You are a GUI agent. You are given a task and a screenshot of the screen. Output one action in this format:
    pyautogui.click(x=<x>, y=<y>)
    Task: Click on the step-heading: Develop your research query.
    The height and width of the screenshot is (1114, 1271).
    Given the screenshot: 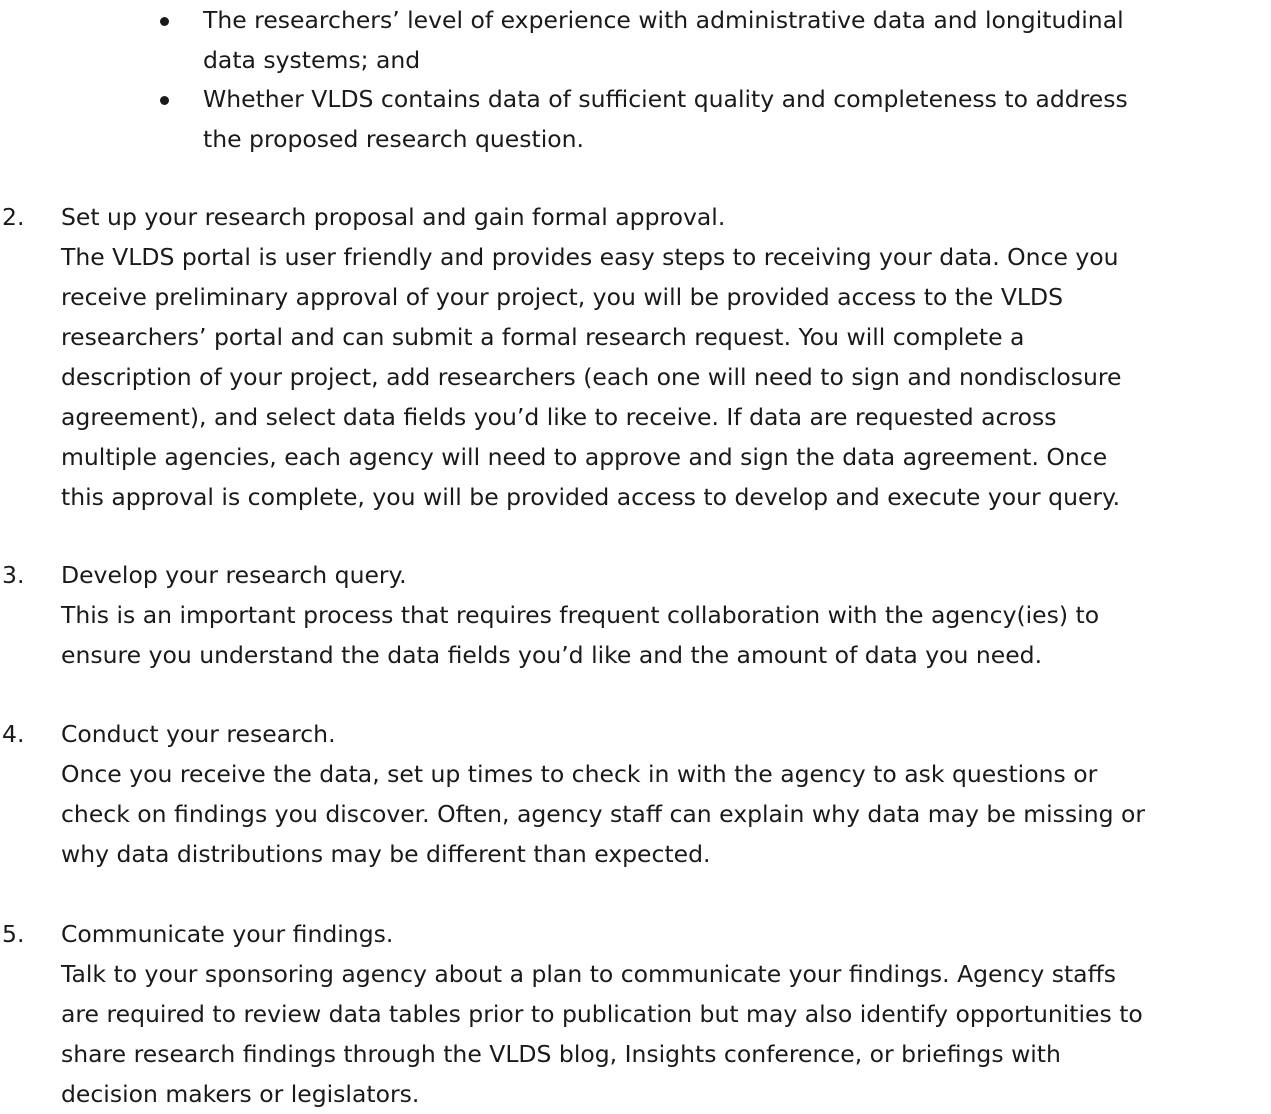 What is the action you would take?
    pyautogui.click(x=234, y=575)
    